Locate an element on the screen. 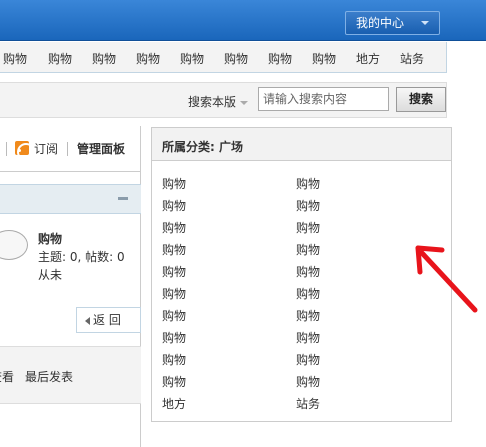  subforum-header is located at coordinates (70, 199).